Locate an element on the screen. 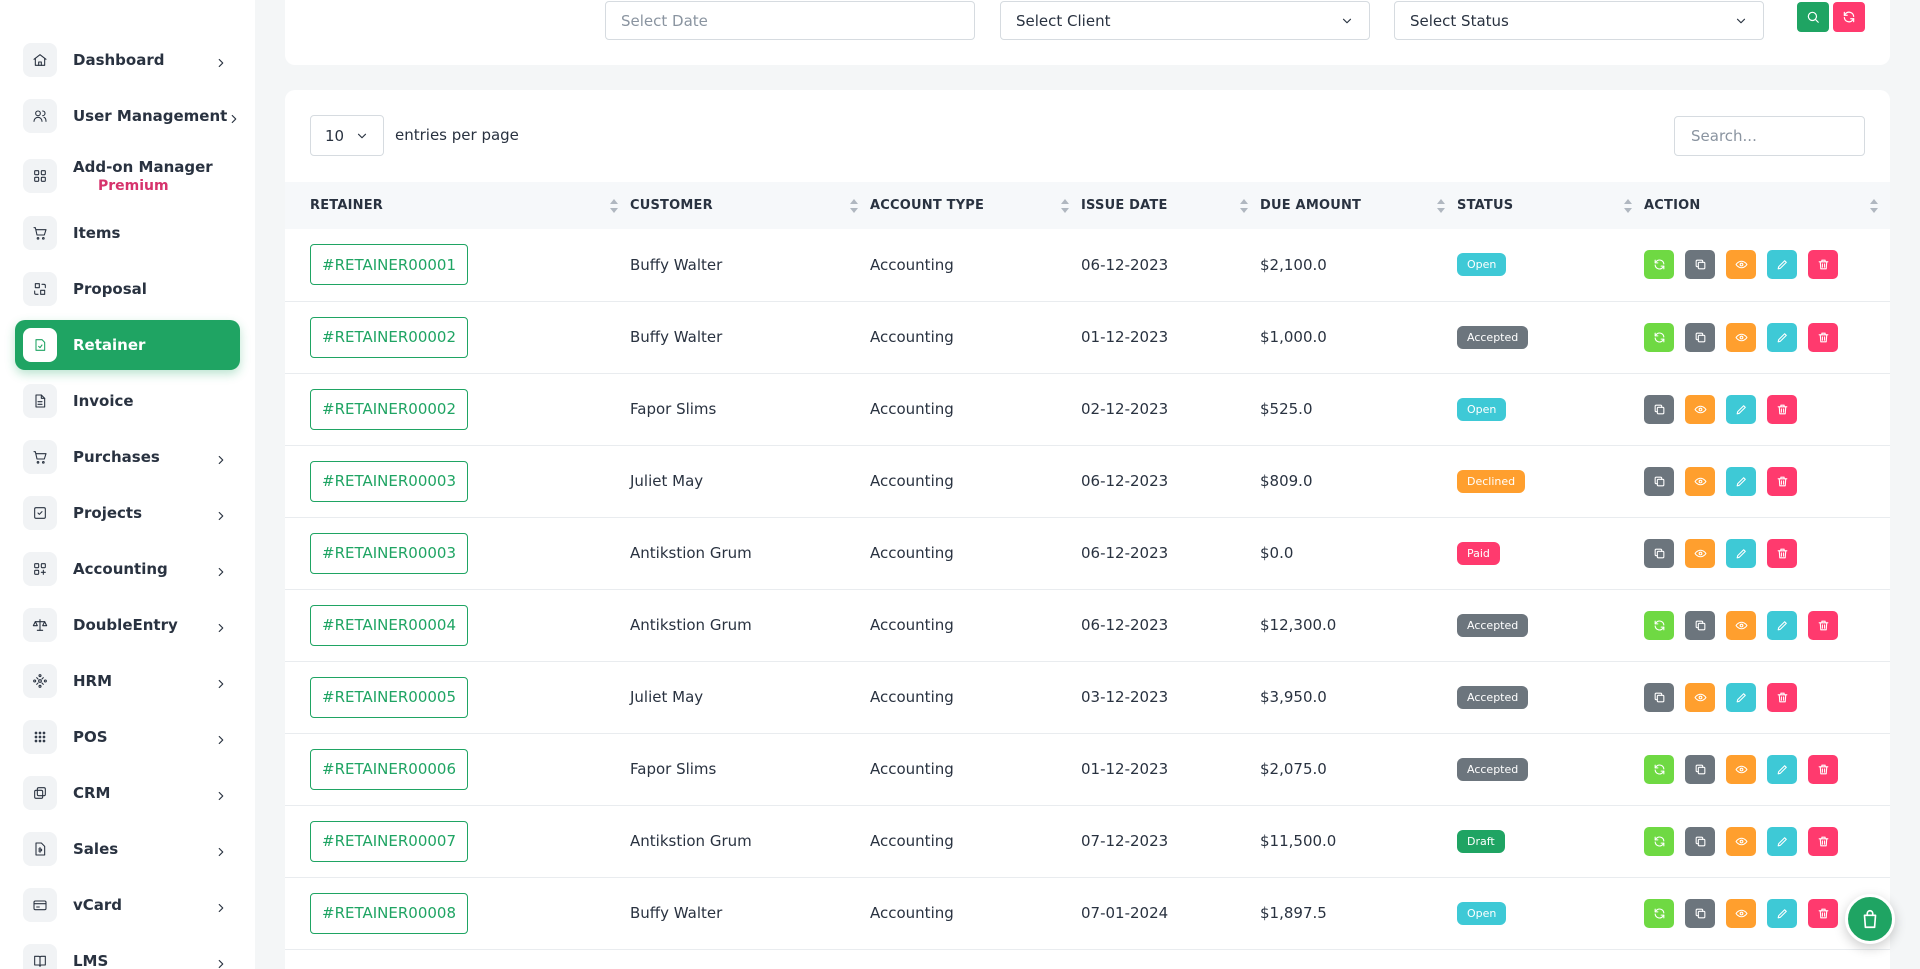  sidebar-item-crm: CRM is located at coordinates (127, 793).